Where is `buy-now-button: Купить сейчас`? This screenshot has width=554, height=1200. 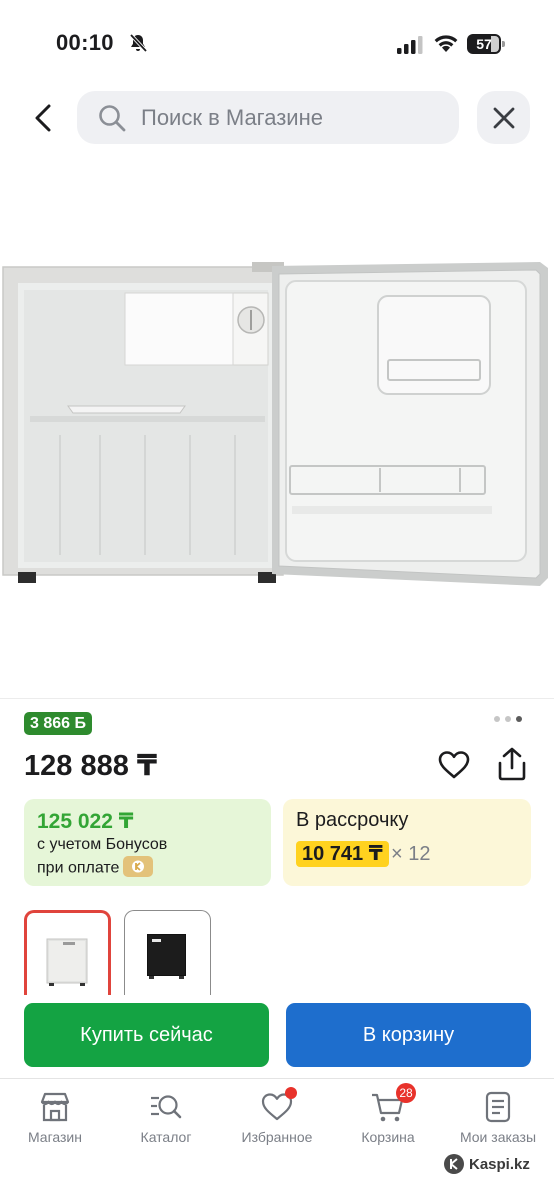
buy-now-button: Купить сейчас is located at coordinates (146, 1035).